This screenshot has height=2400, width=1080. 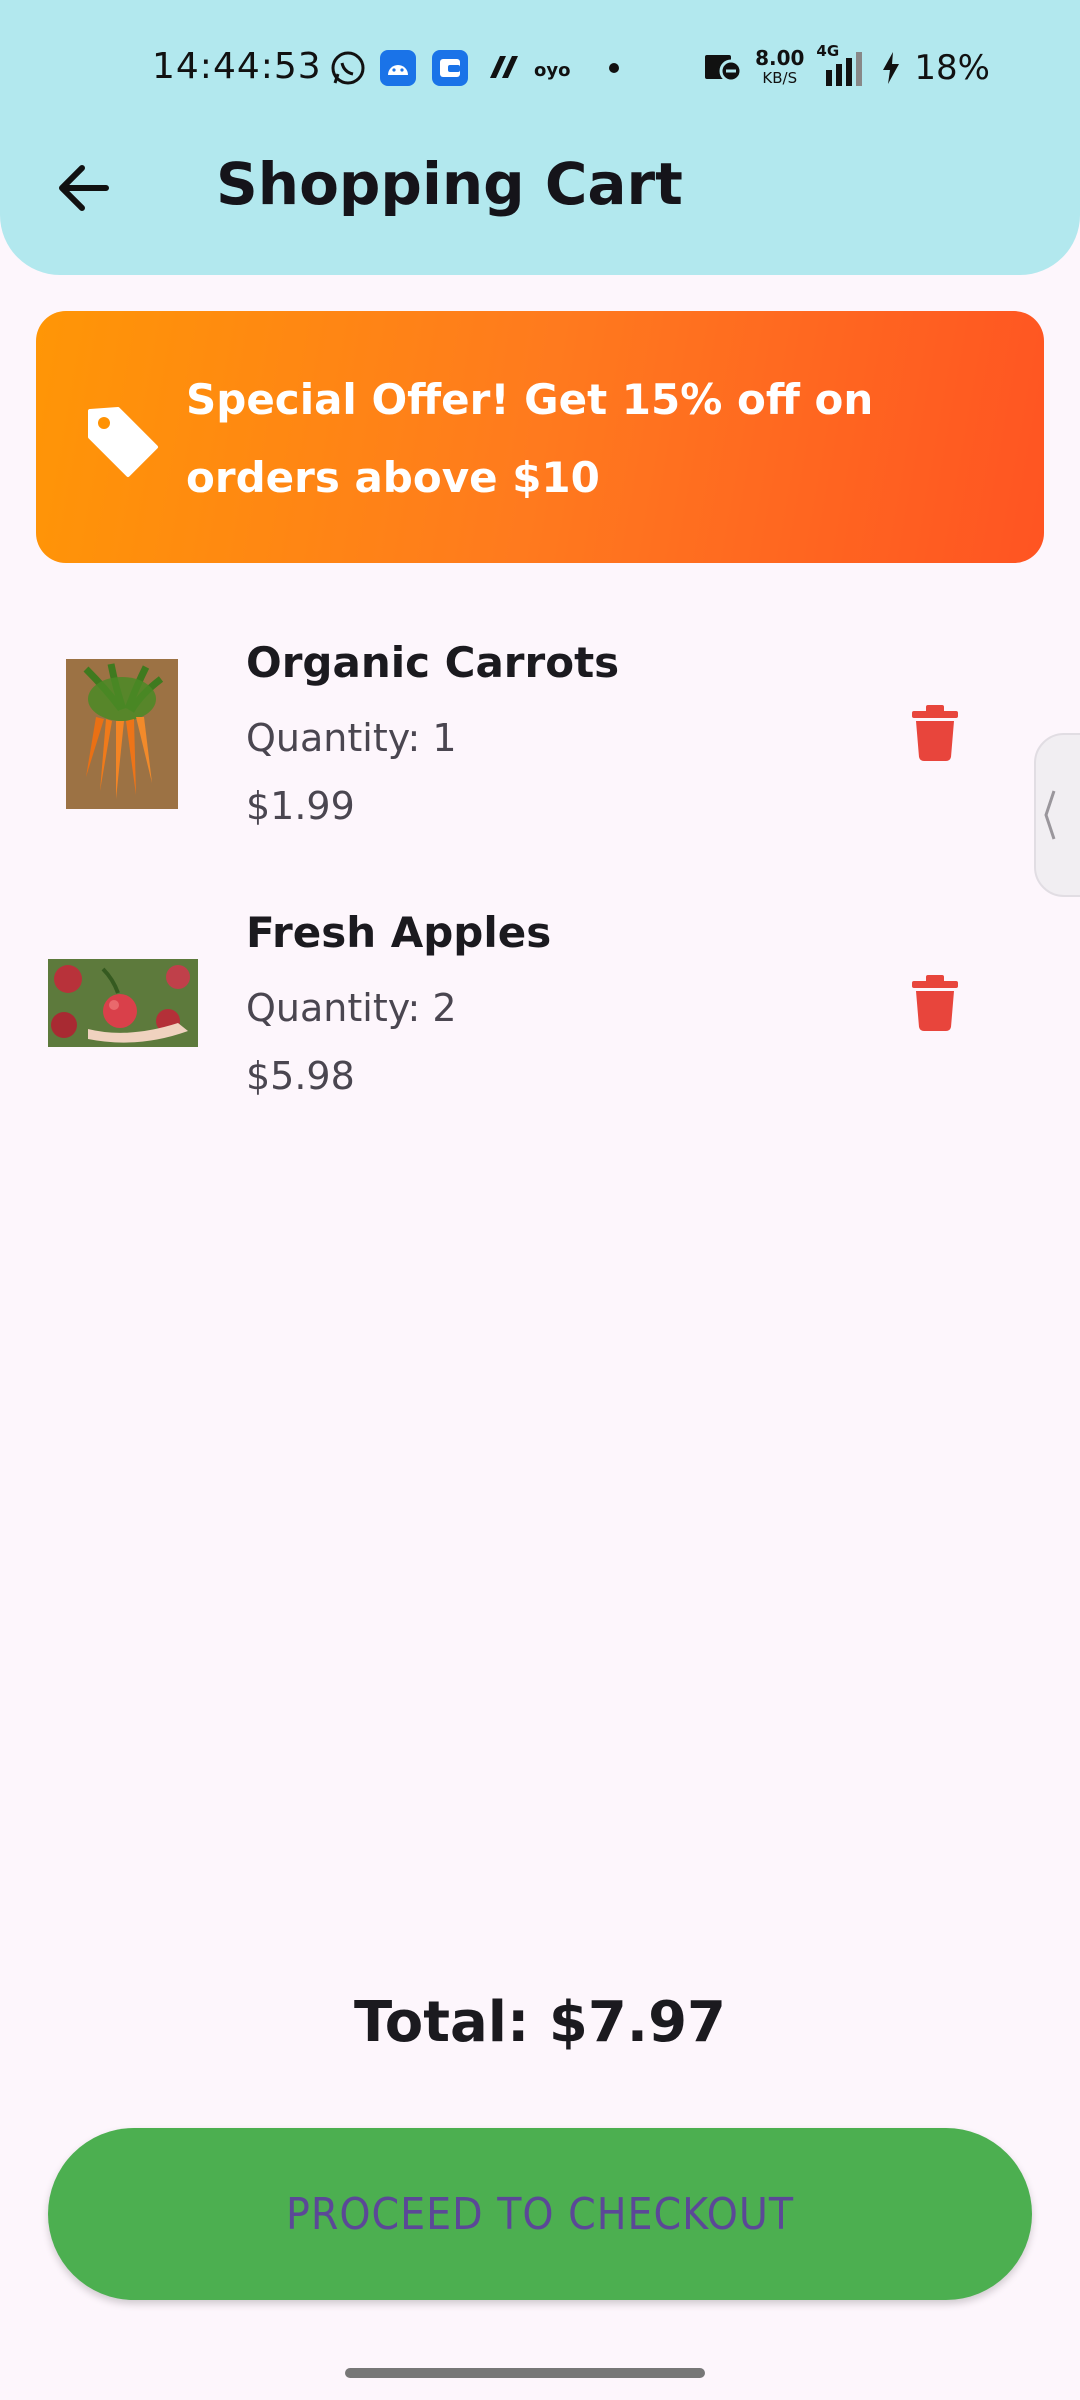 I want to click on cart-total: Total: $7.97, so click(x=539, y=2022).